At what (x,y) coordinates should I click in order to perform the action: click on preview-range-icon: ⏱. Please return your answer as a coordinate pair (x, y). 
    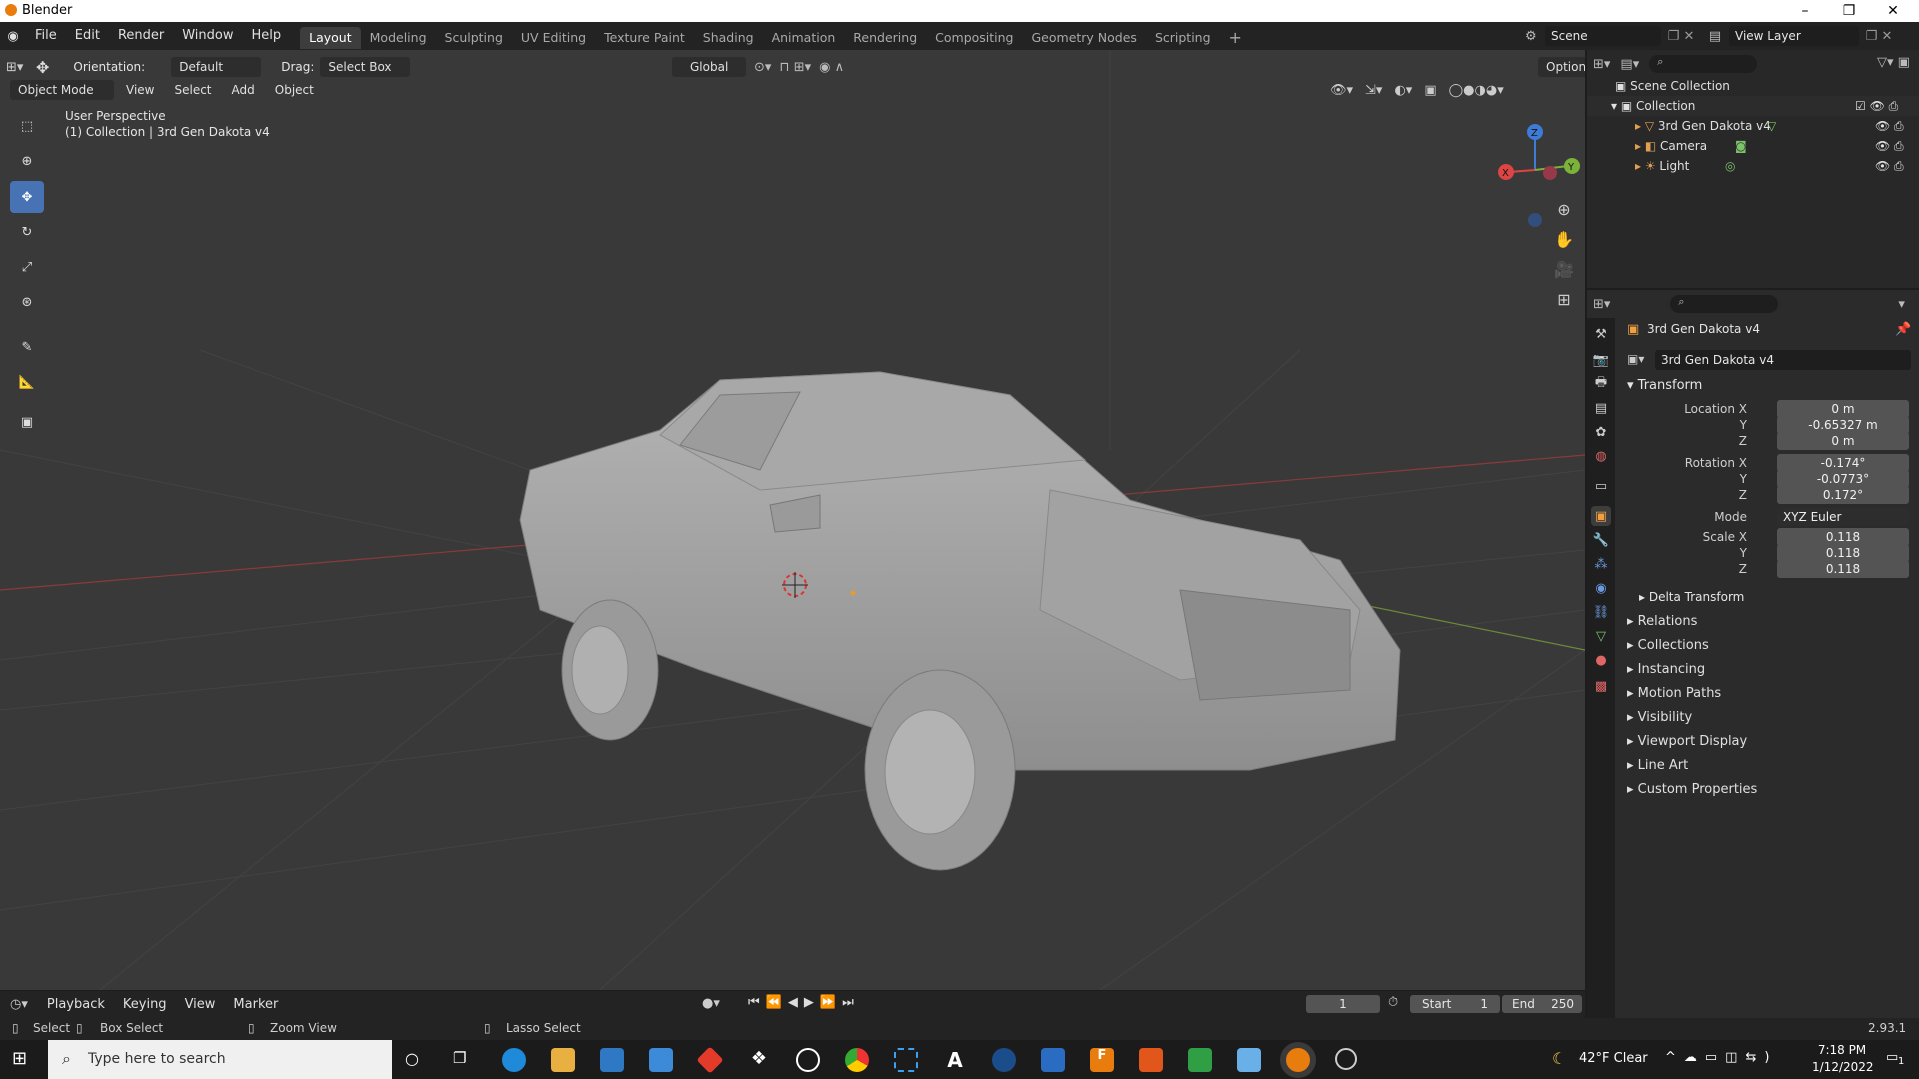
    Looking at the image, I should click on (1393, 1002).